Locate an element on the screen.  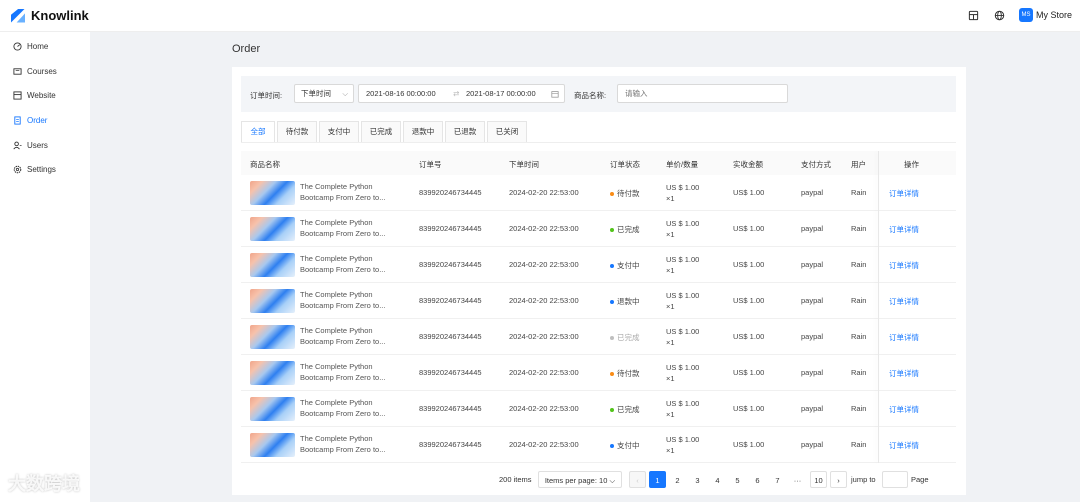
avatar: MS is located at coordinates (1025, 15).